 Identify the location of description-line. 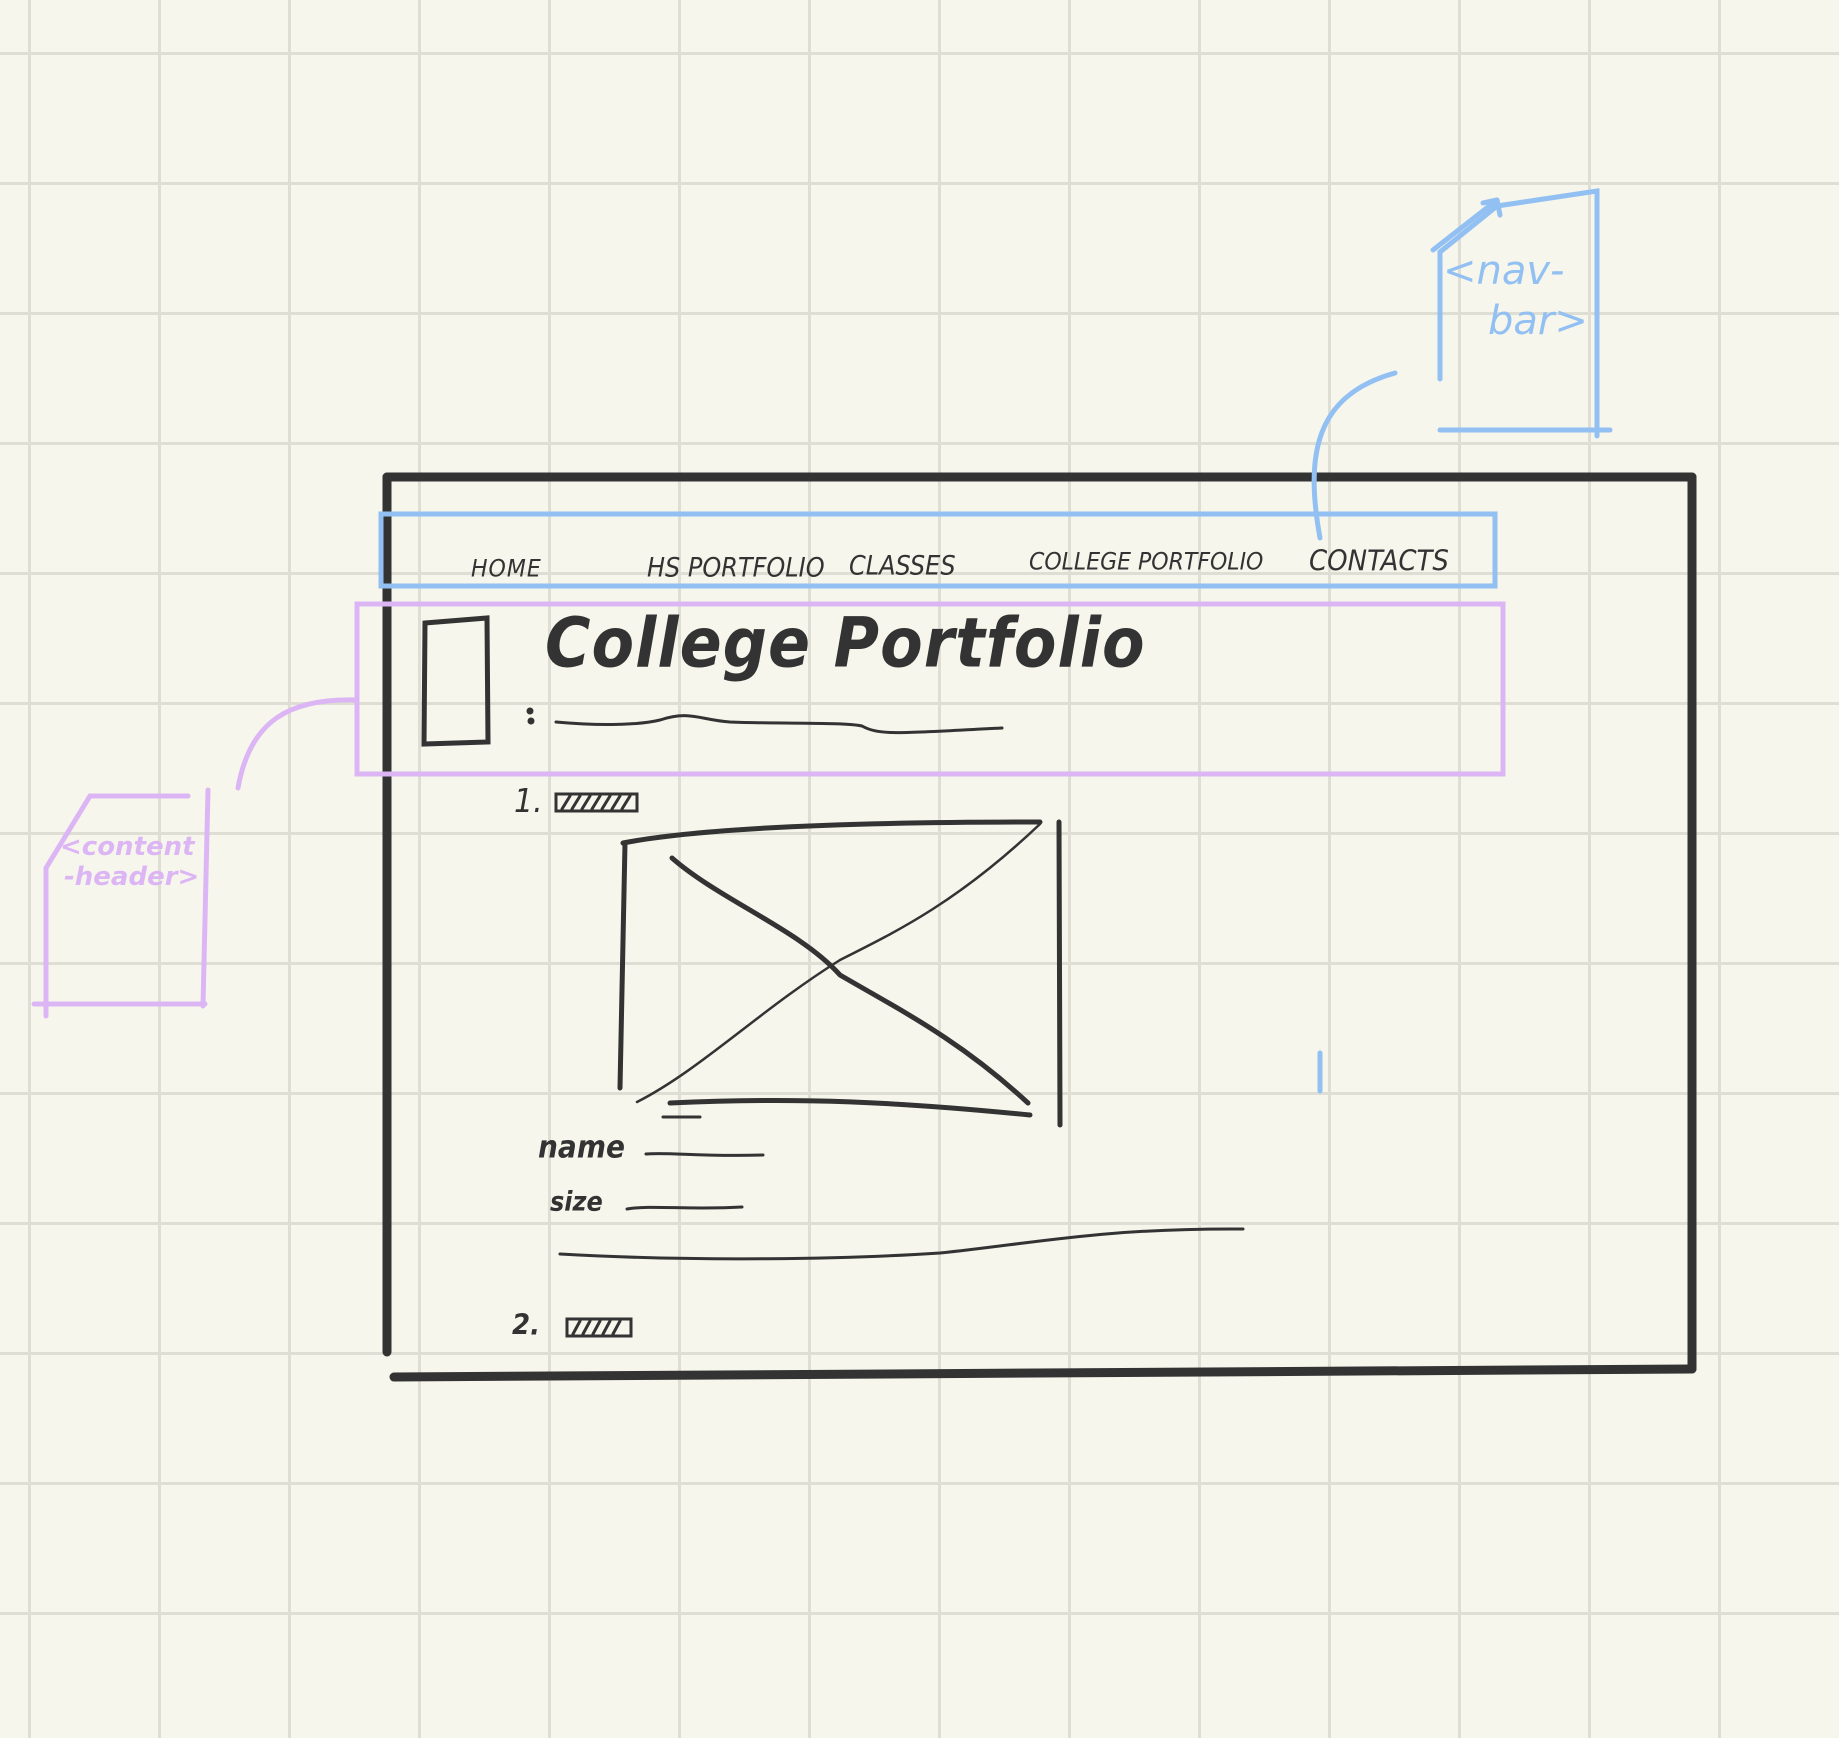
(901, 1244).